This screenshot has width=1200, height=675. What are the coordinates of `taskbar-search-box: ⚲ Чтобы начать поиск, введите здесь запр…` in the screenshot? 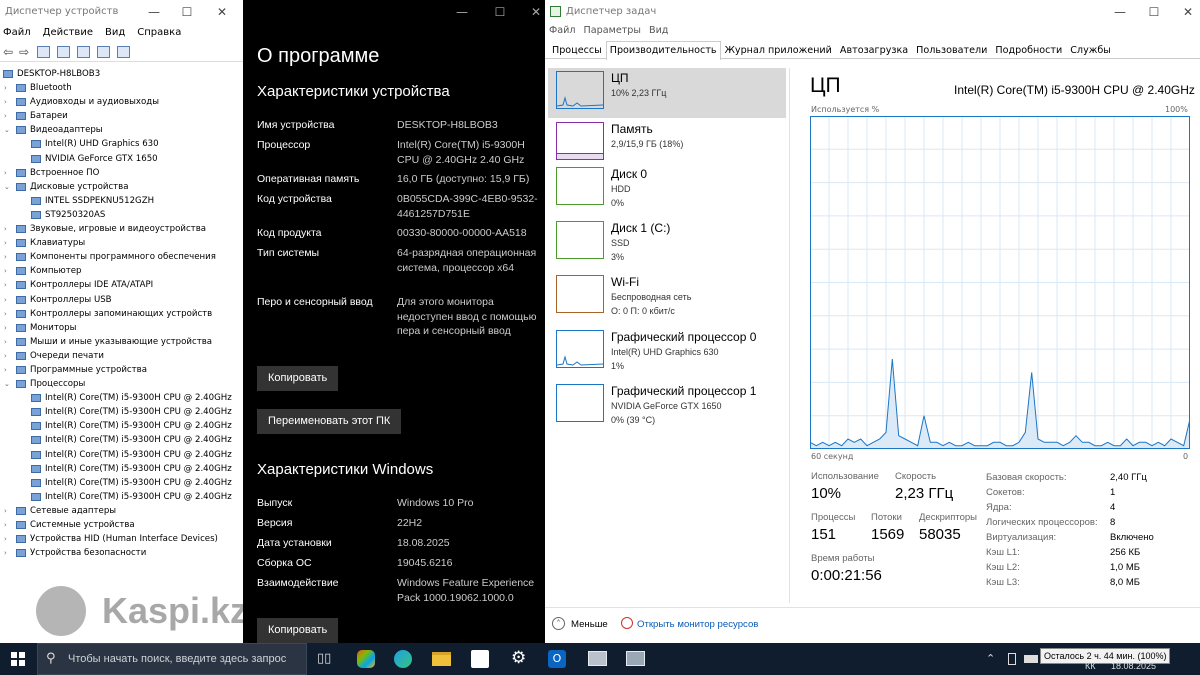 It's located at (172, 659).